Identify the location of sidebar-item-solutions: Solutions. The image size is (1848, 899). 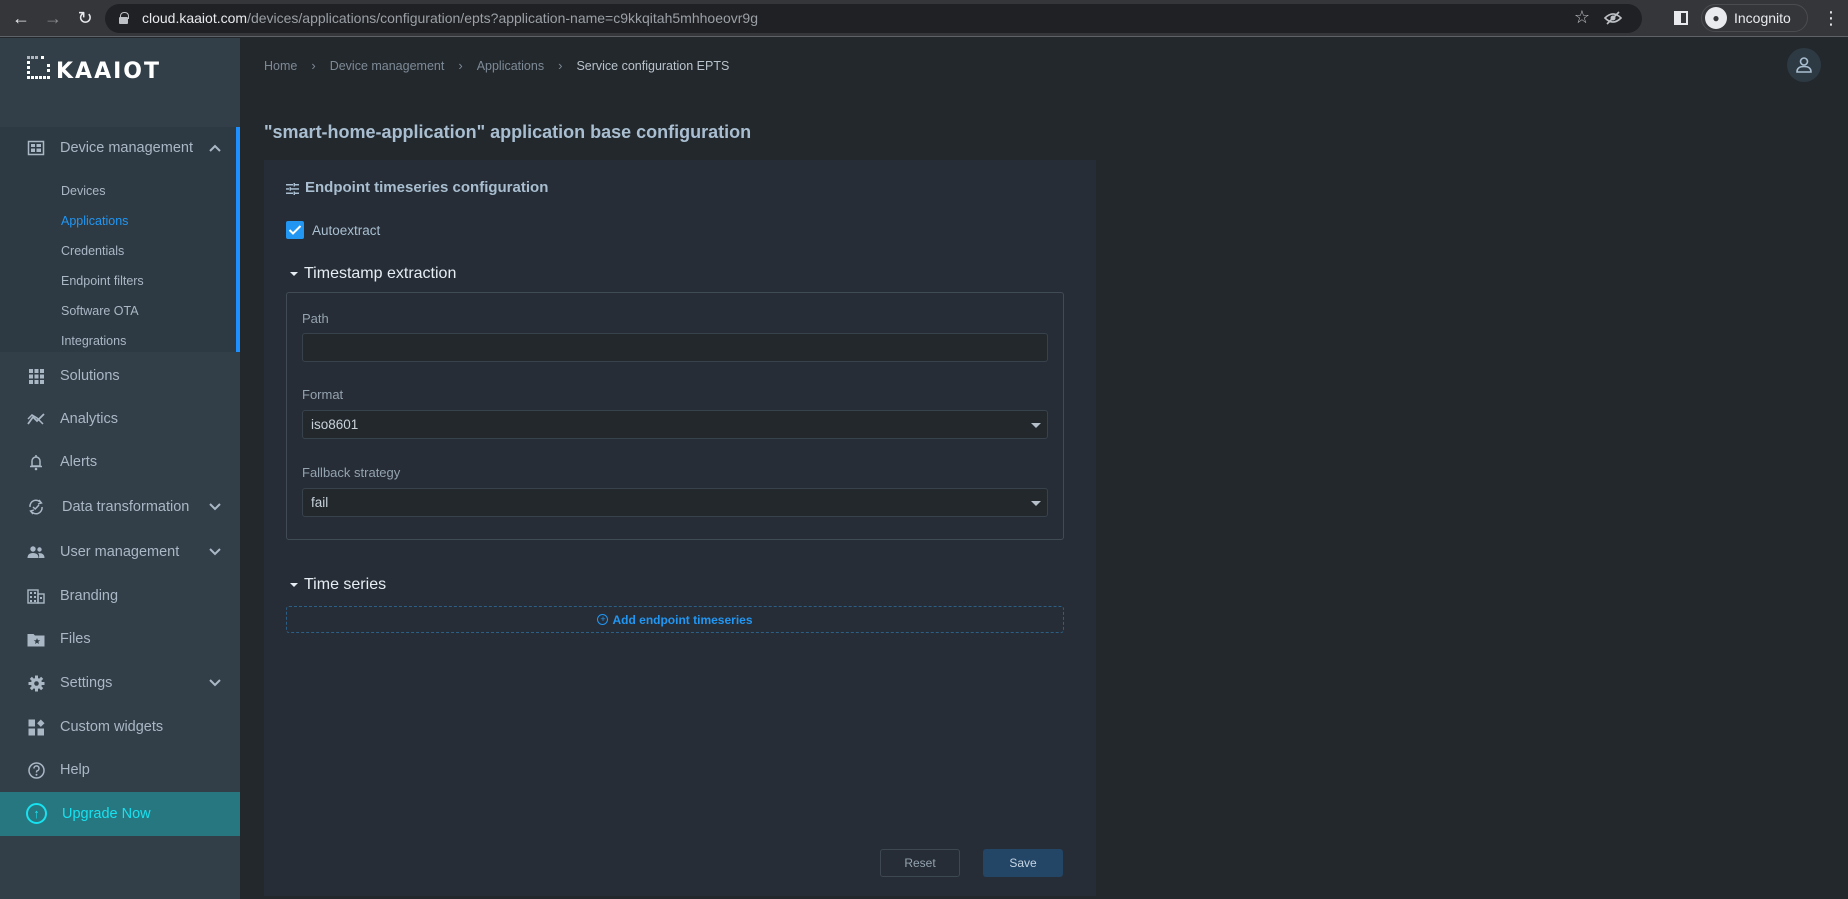
(120, 376).